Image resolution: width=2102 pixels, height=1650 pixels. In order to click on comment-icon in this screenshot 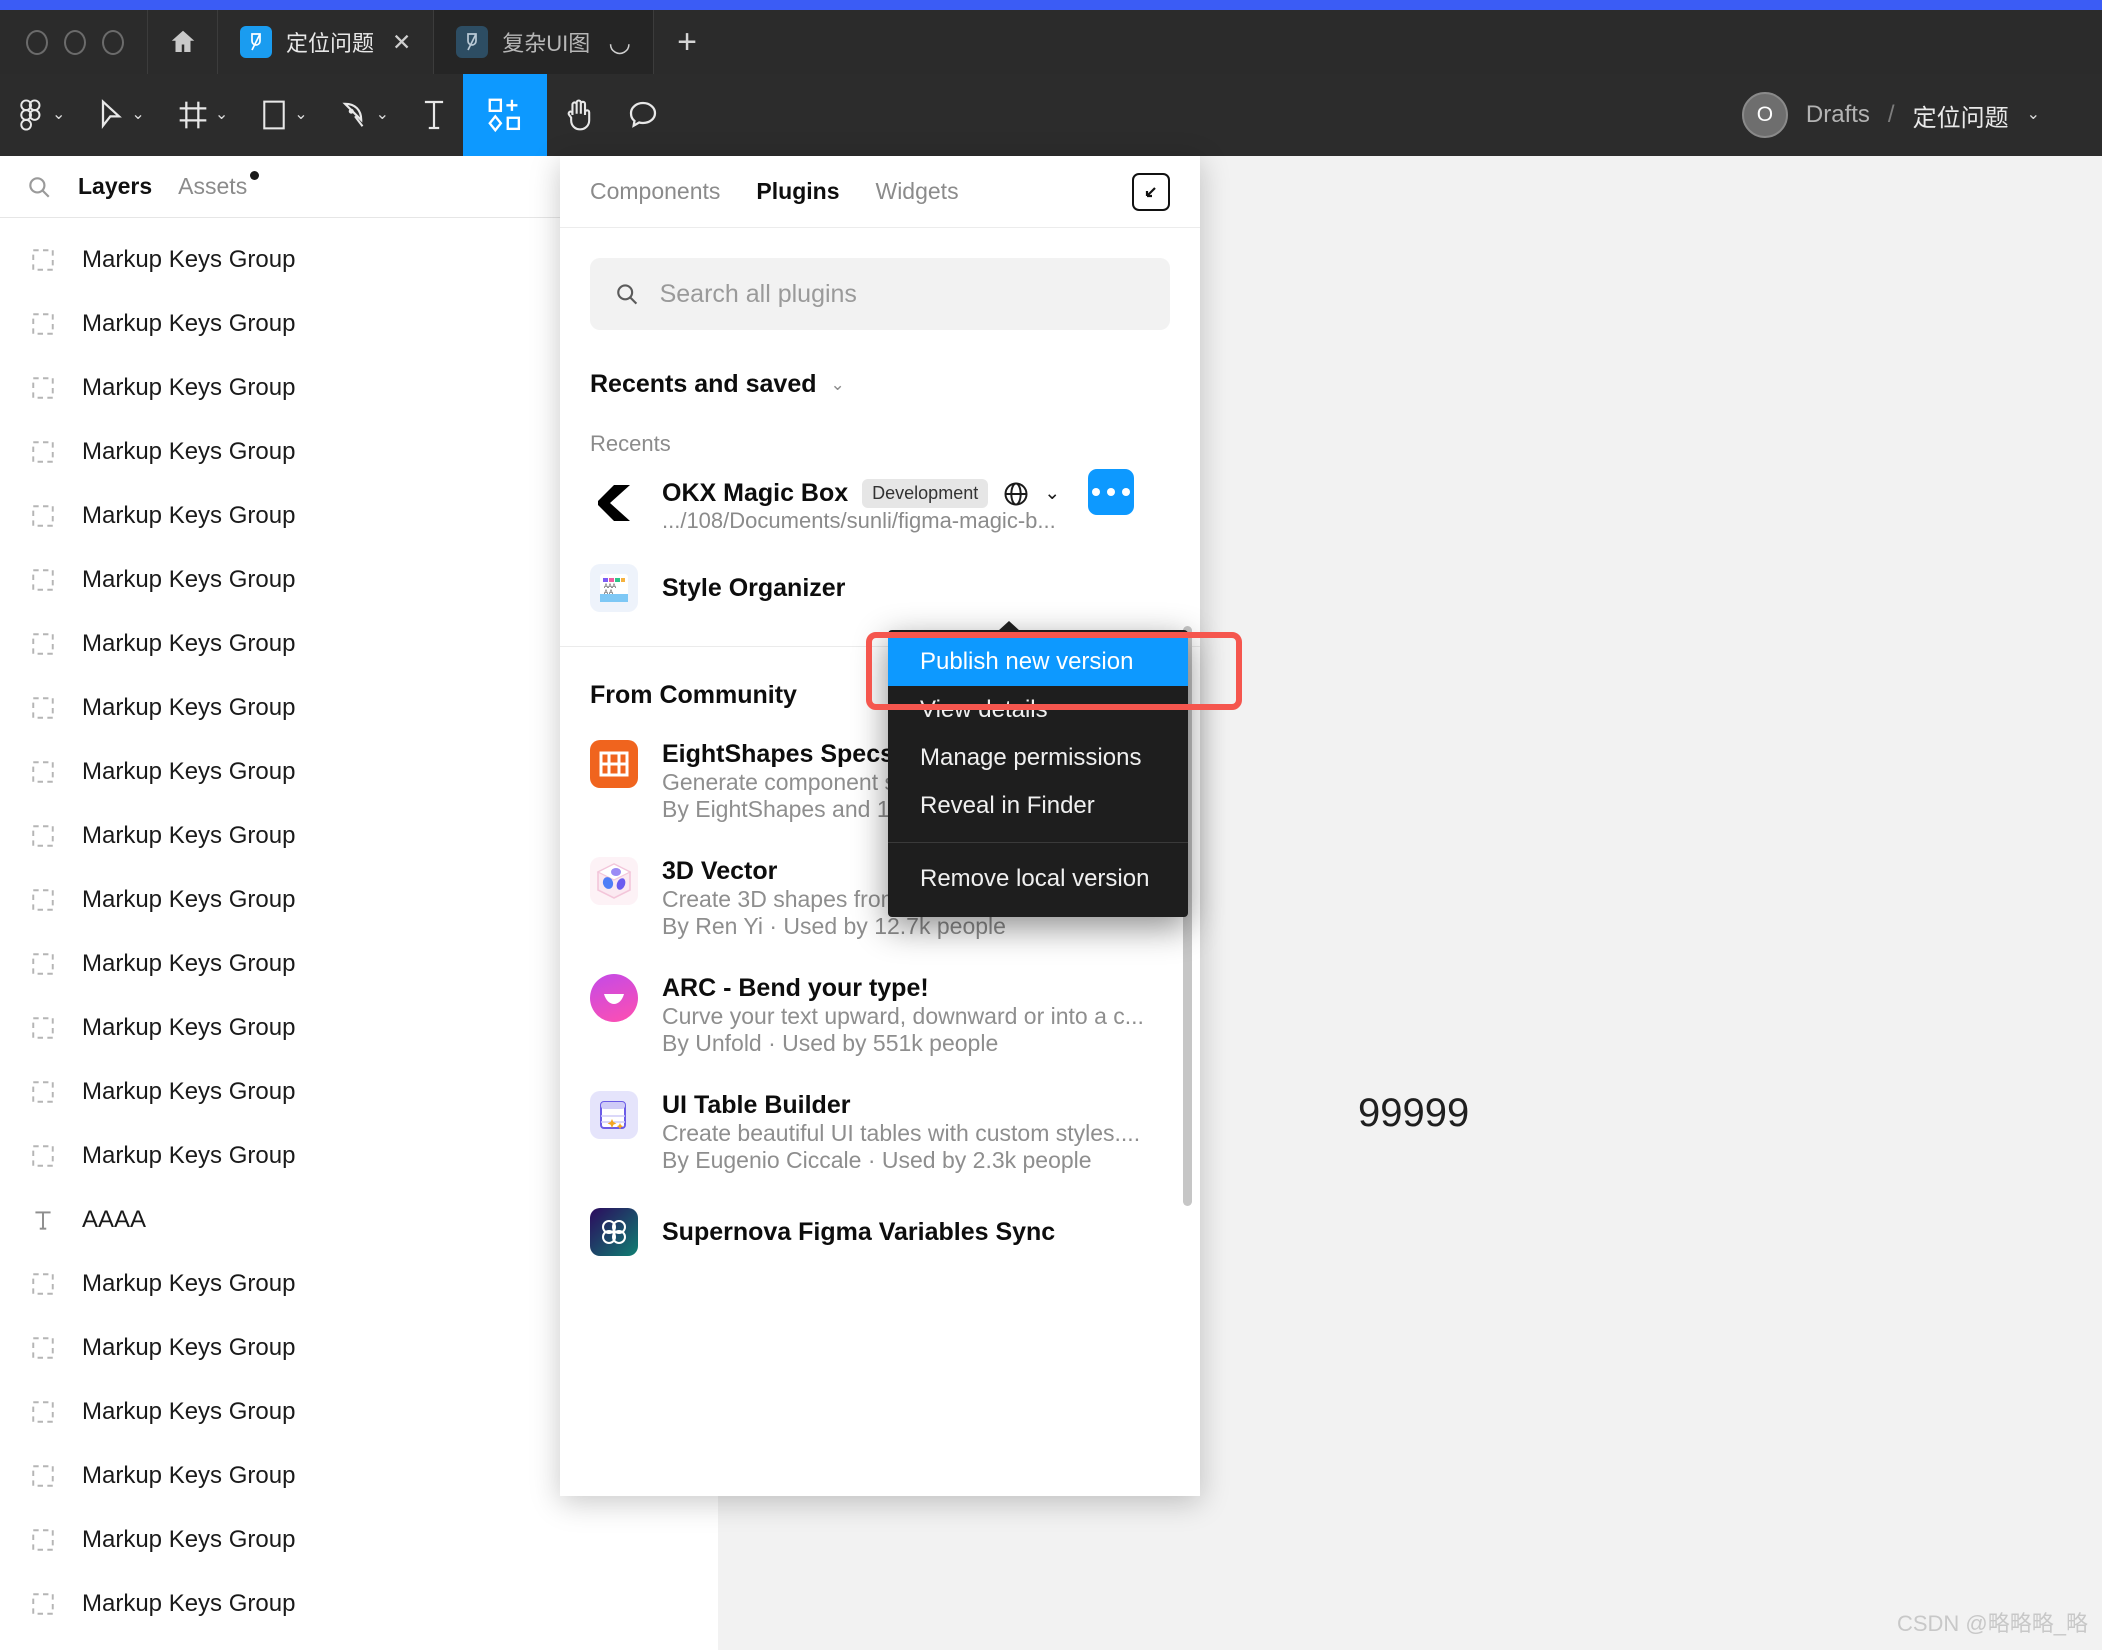, I will do `click(643, 114)`.